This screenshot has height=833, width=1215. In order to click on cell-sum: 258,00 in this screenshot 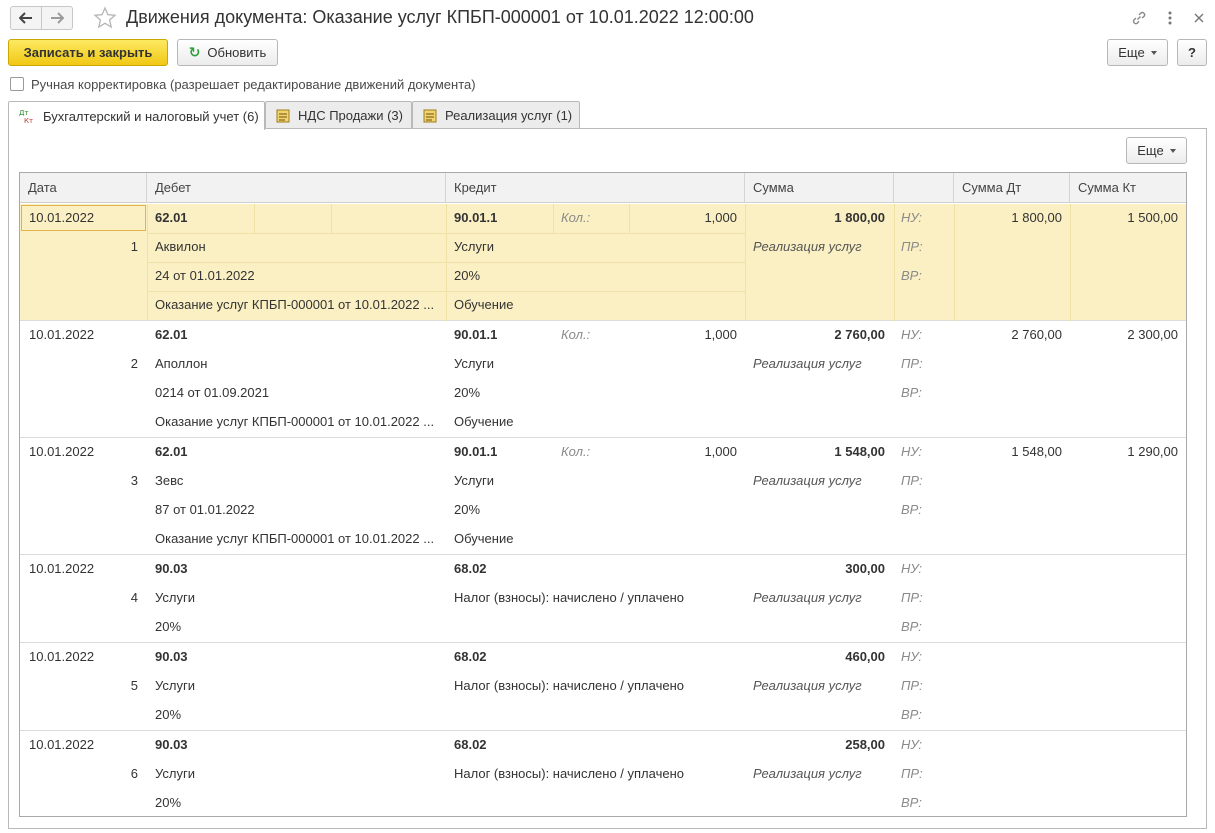, I will do `click(819, 745)`.